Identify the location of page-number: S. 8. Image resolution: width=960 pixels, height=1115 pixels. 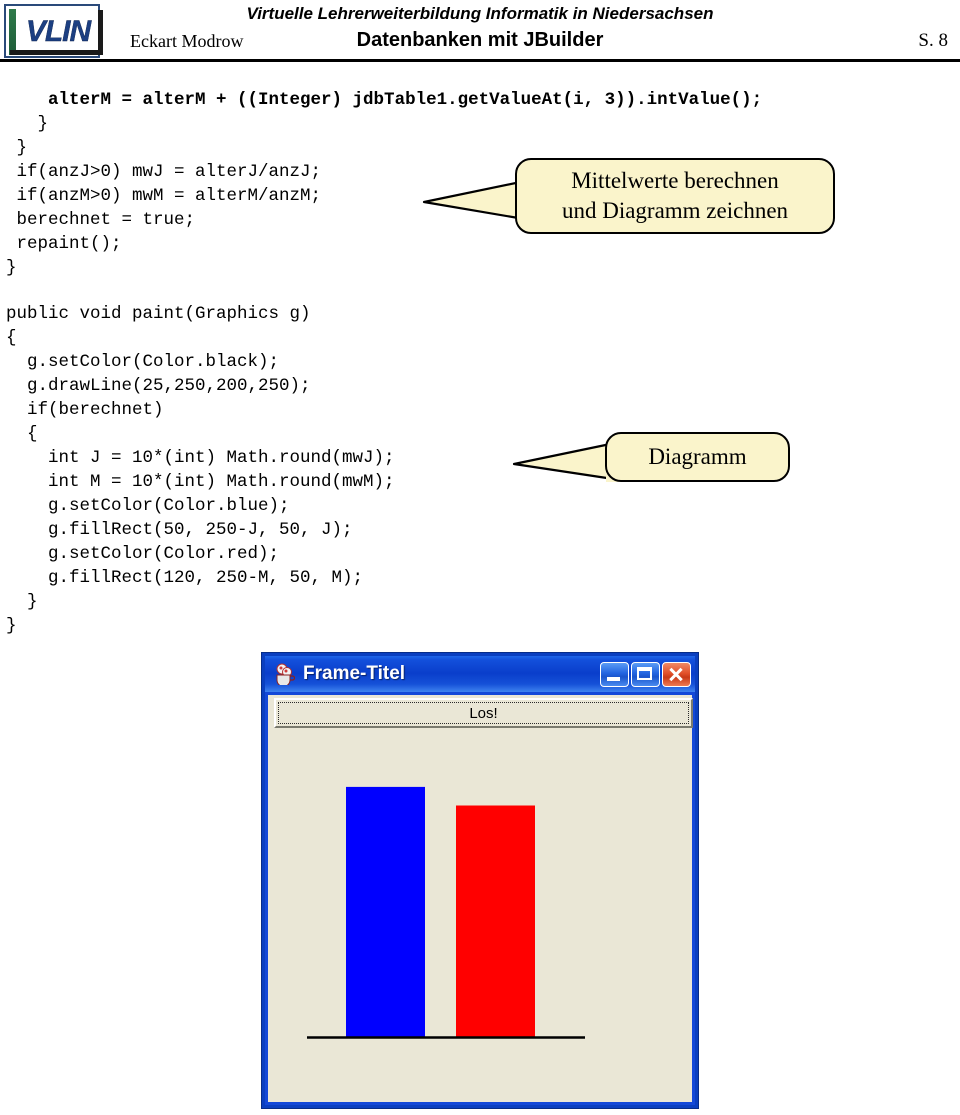
(933, 40).